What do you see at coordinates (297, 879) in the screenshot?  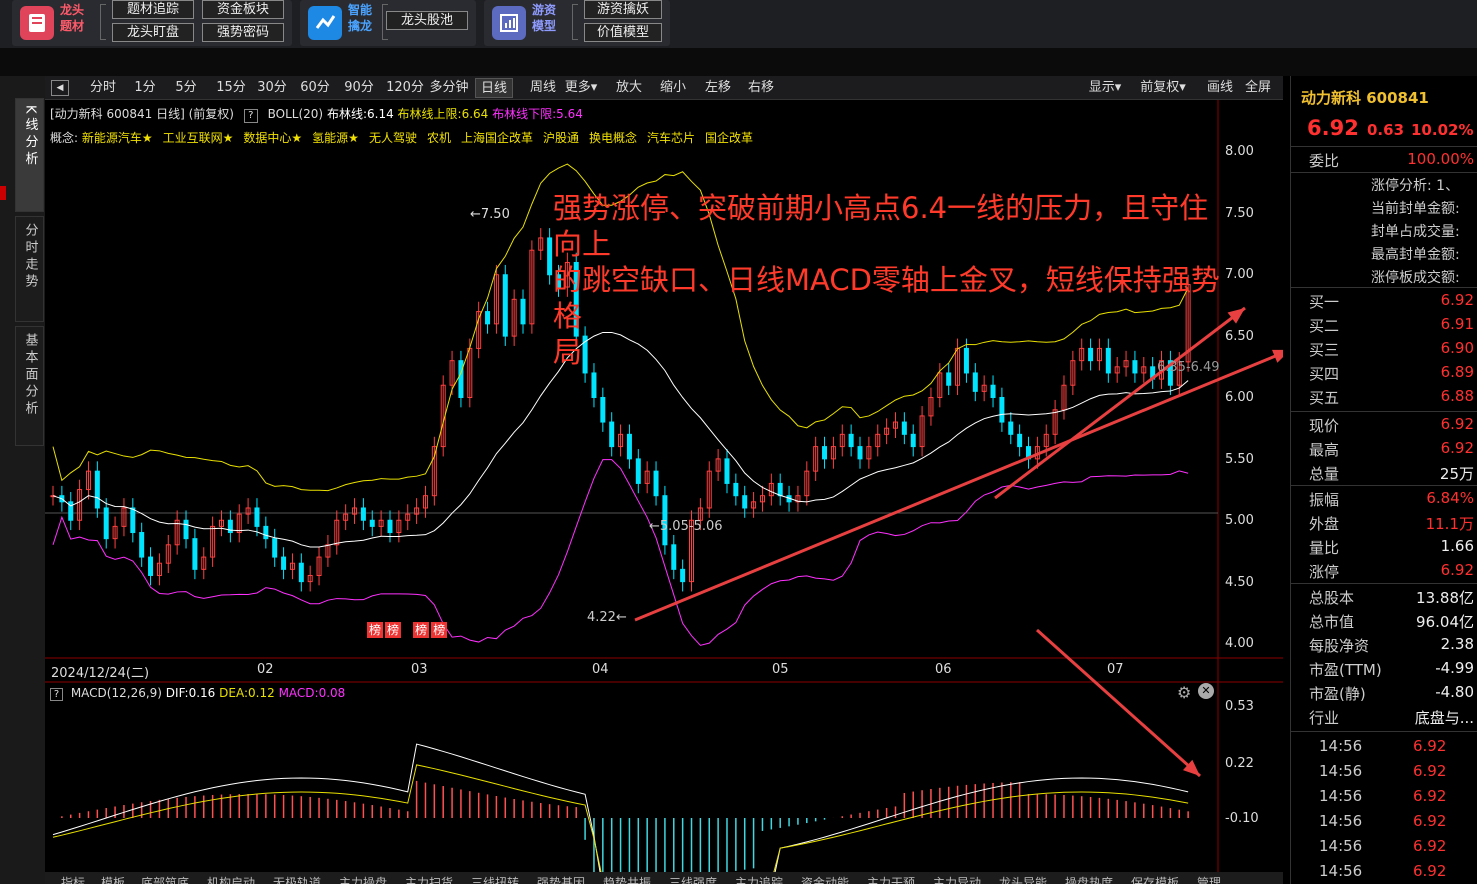 I see `bottom-tab: 无极轨道` at bounding box center [297, 879].